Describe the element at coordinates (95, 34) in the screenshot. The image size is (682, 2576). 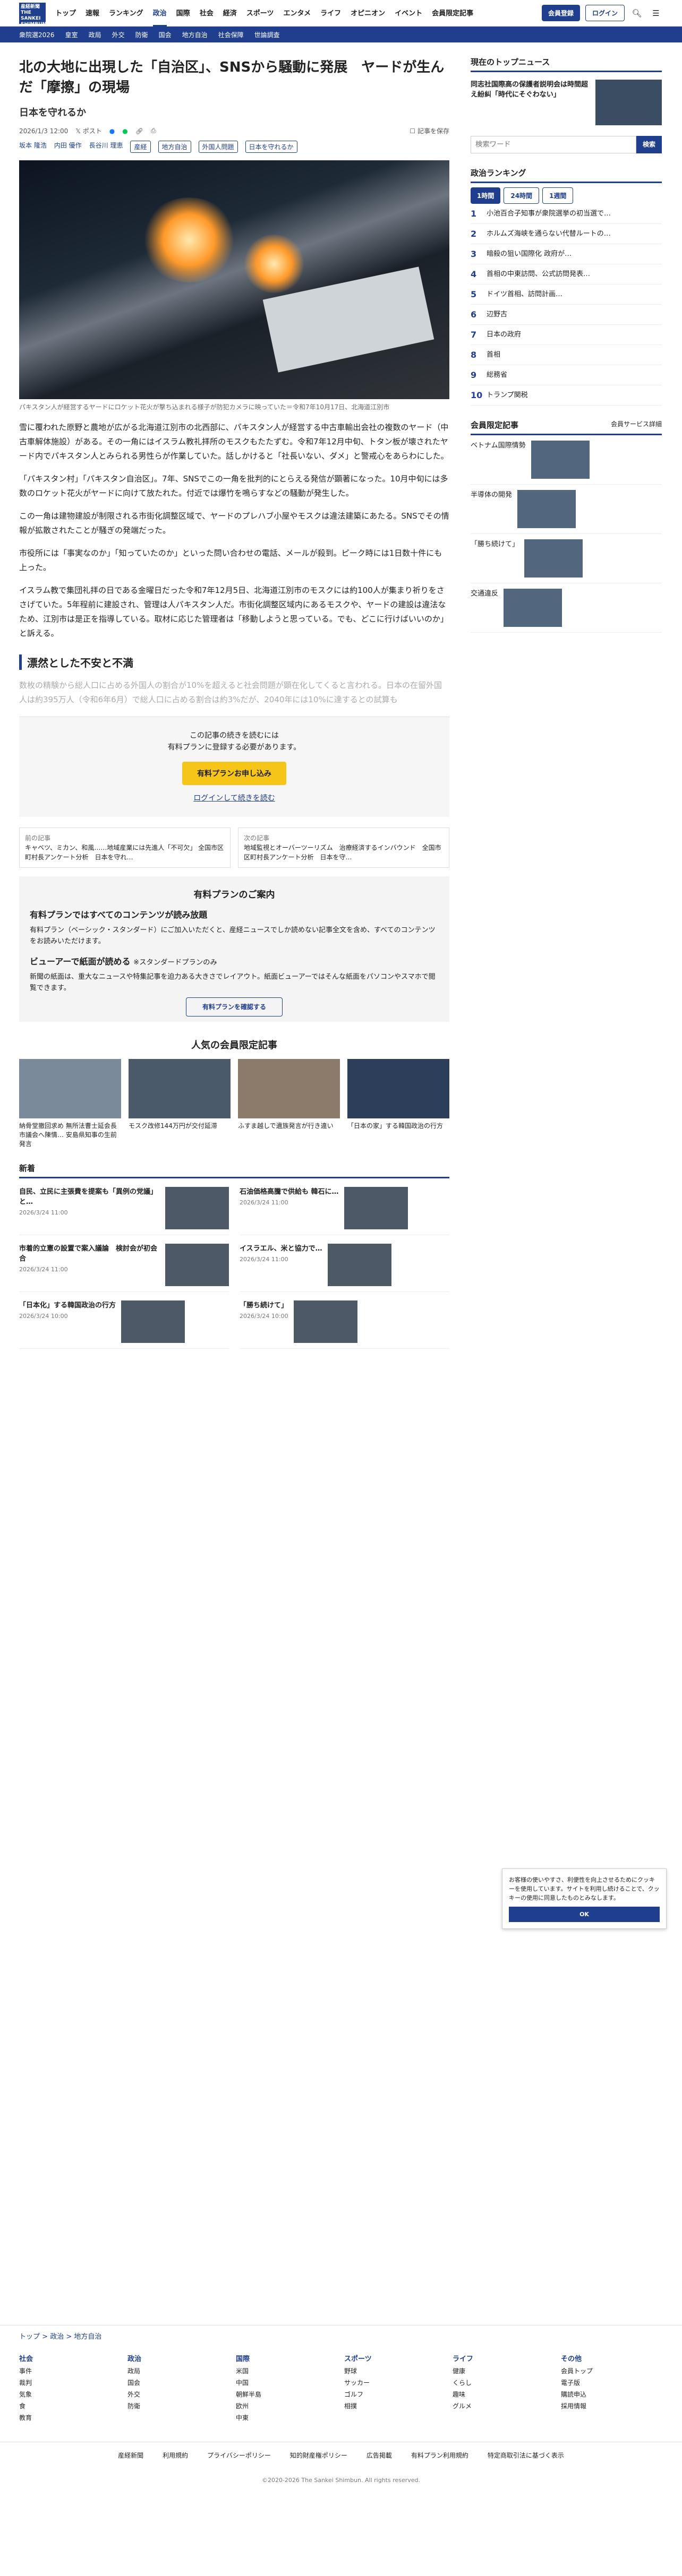
I see `subnav-item: 政局` at that location.